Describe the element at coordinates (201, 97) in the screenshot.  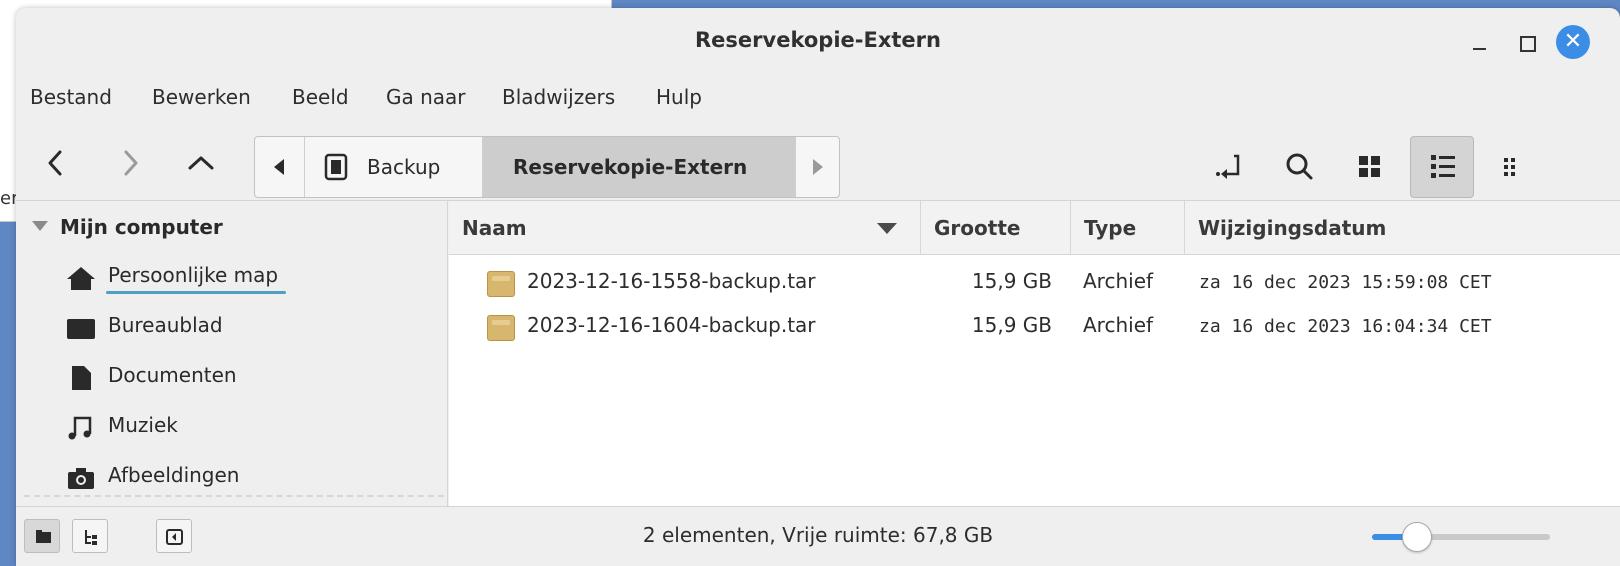
I see `menu-bewerken: Bewerken` at that location.